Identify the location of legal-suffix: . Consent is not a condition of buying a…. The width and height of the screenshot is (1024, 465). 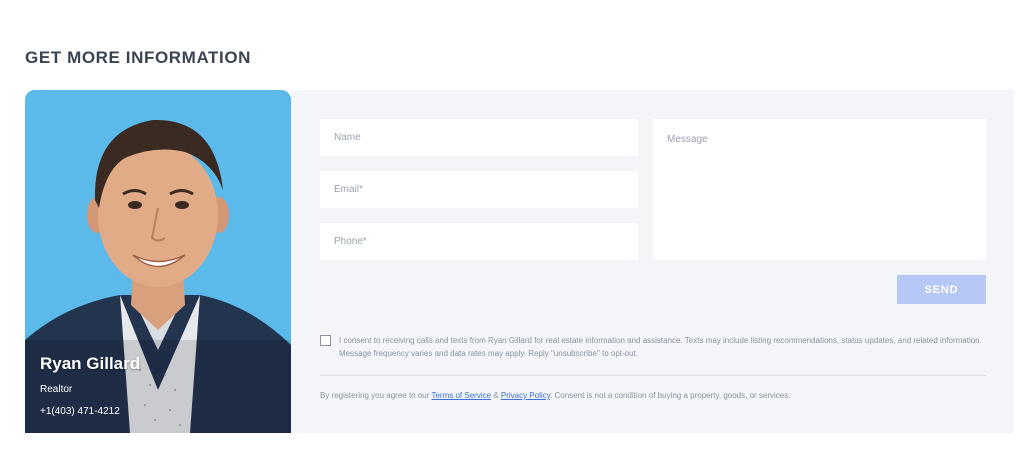
(670, 395).